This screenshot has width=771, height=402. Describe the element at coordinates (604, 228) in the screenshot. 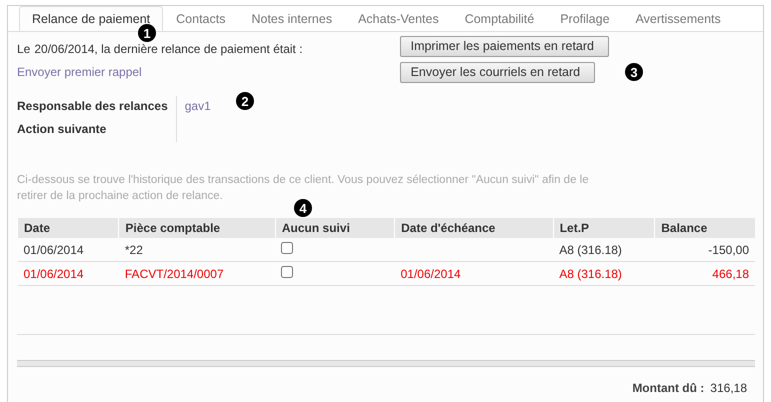

I see `column-header: Let.P` at that location.